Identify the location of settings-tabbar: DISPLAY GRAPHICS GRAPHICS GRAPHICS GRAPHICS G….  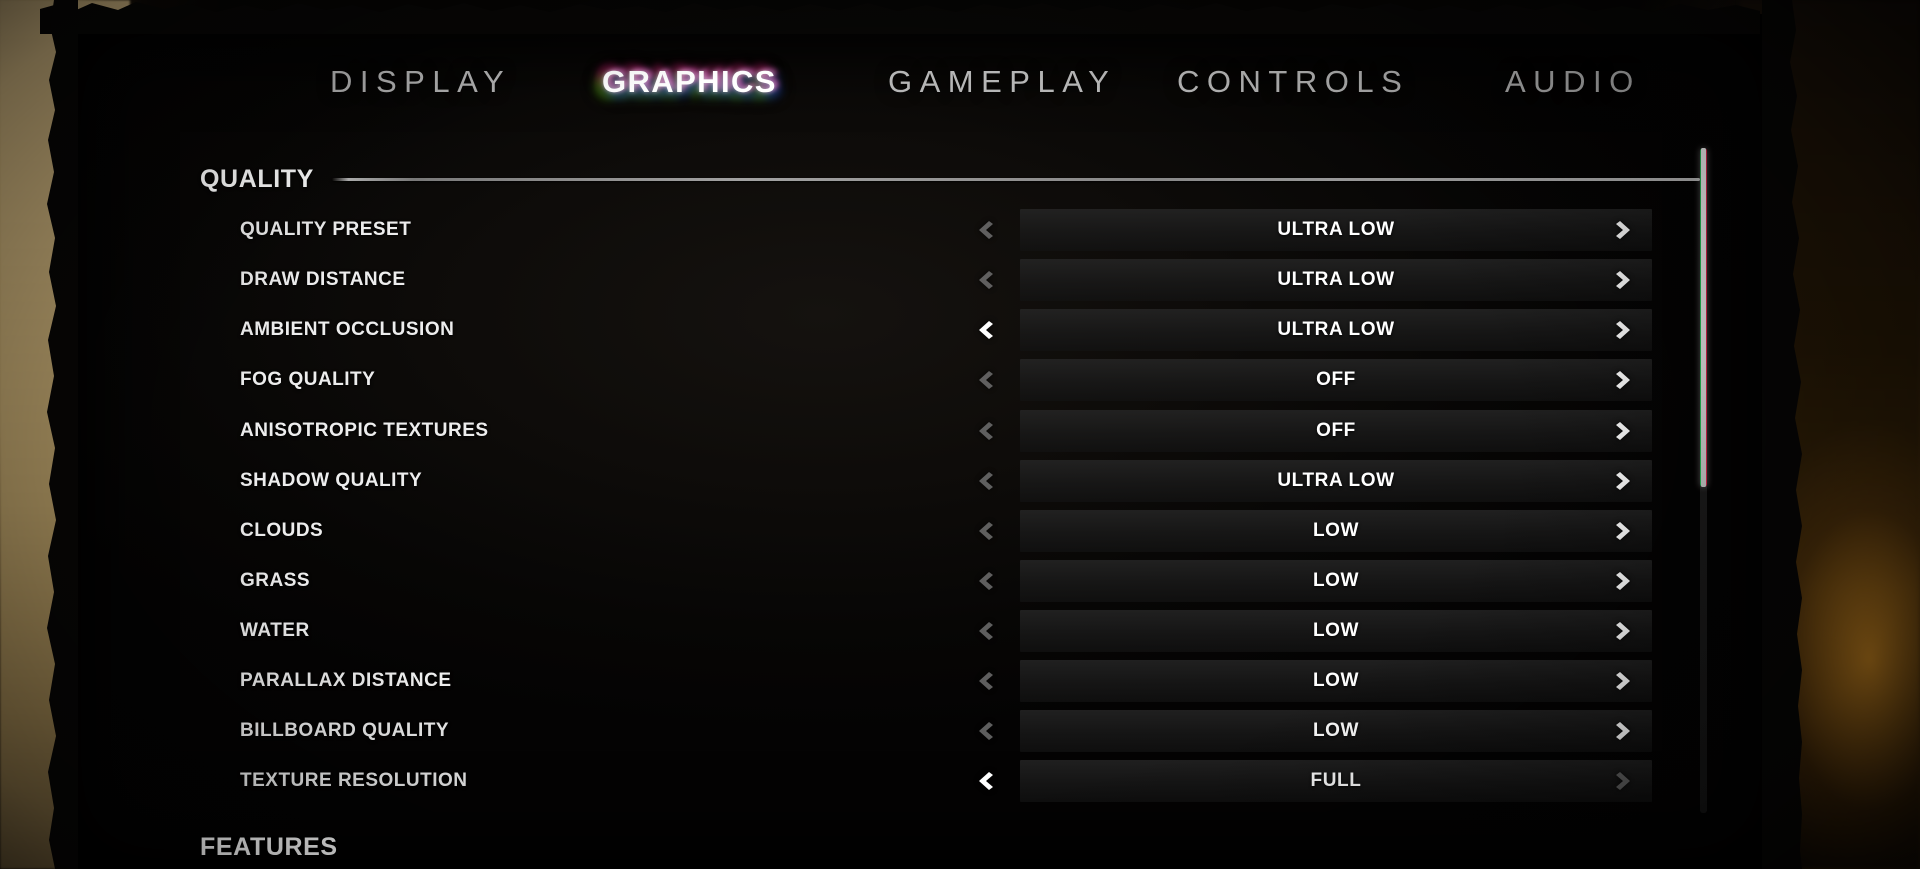
(921, 90).